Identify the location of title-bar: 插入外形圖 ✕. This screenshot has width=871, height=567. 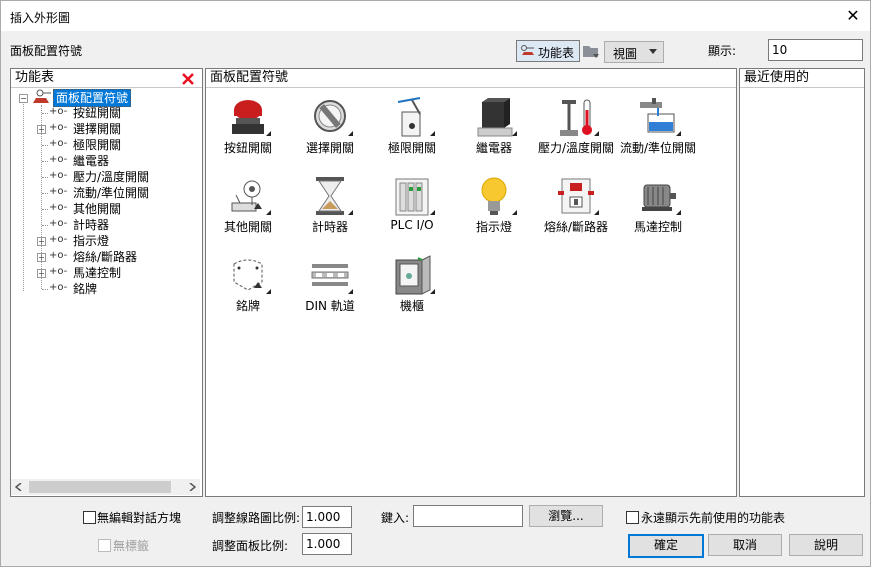
(435, 16).